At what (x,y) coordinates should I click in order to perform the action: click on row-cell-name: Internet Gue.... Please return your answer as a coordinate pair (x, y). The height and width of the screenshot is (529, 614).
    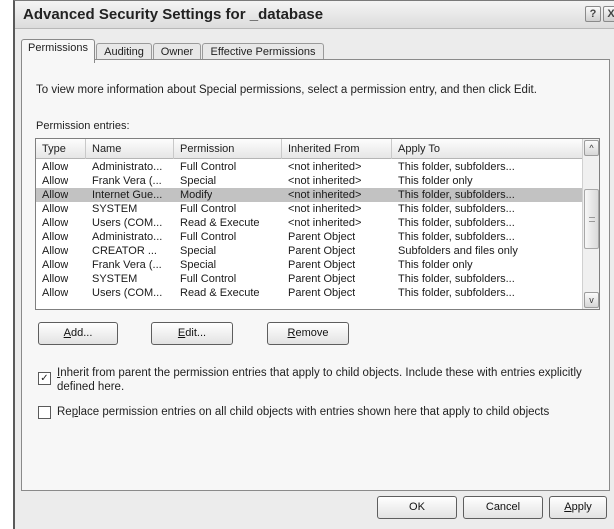
    Looking at the image, I should click on (127, 195).